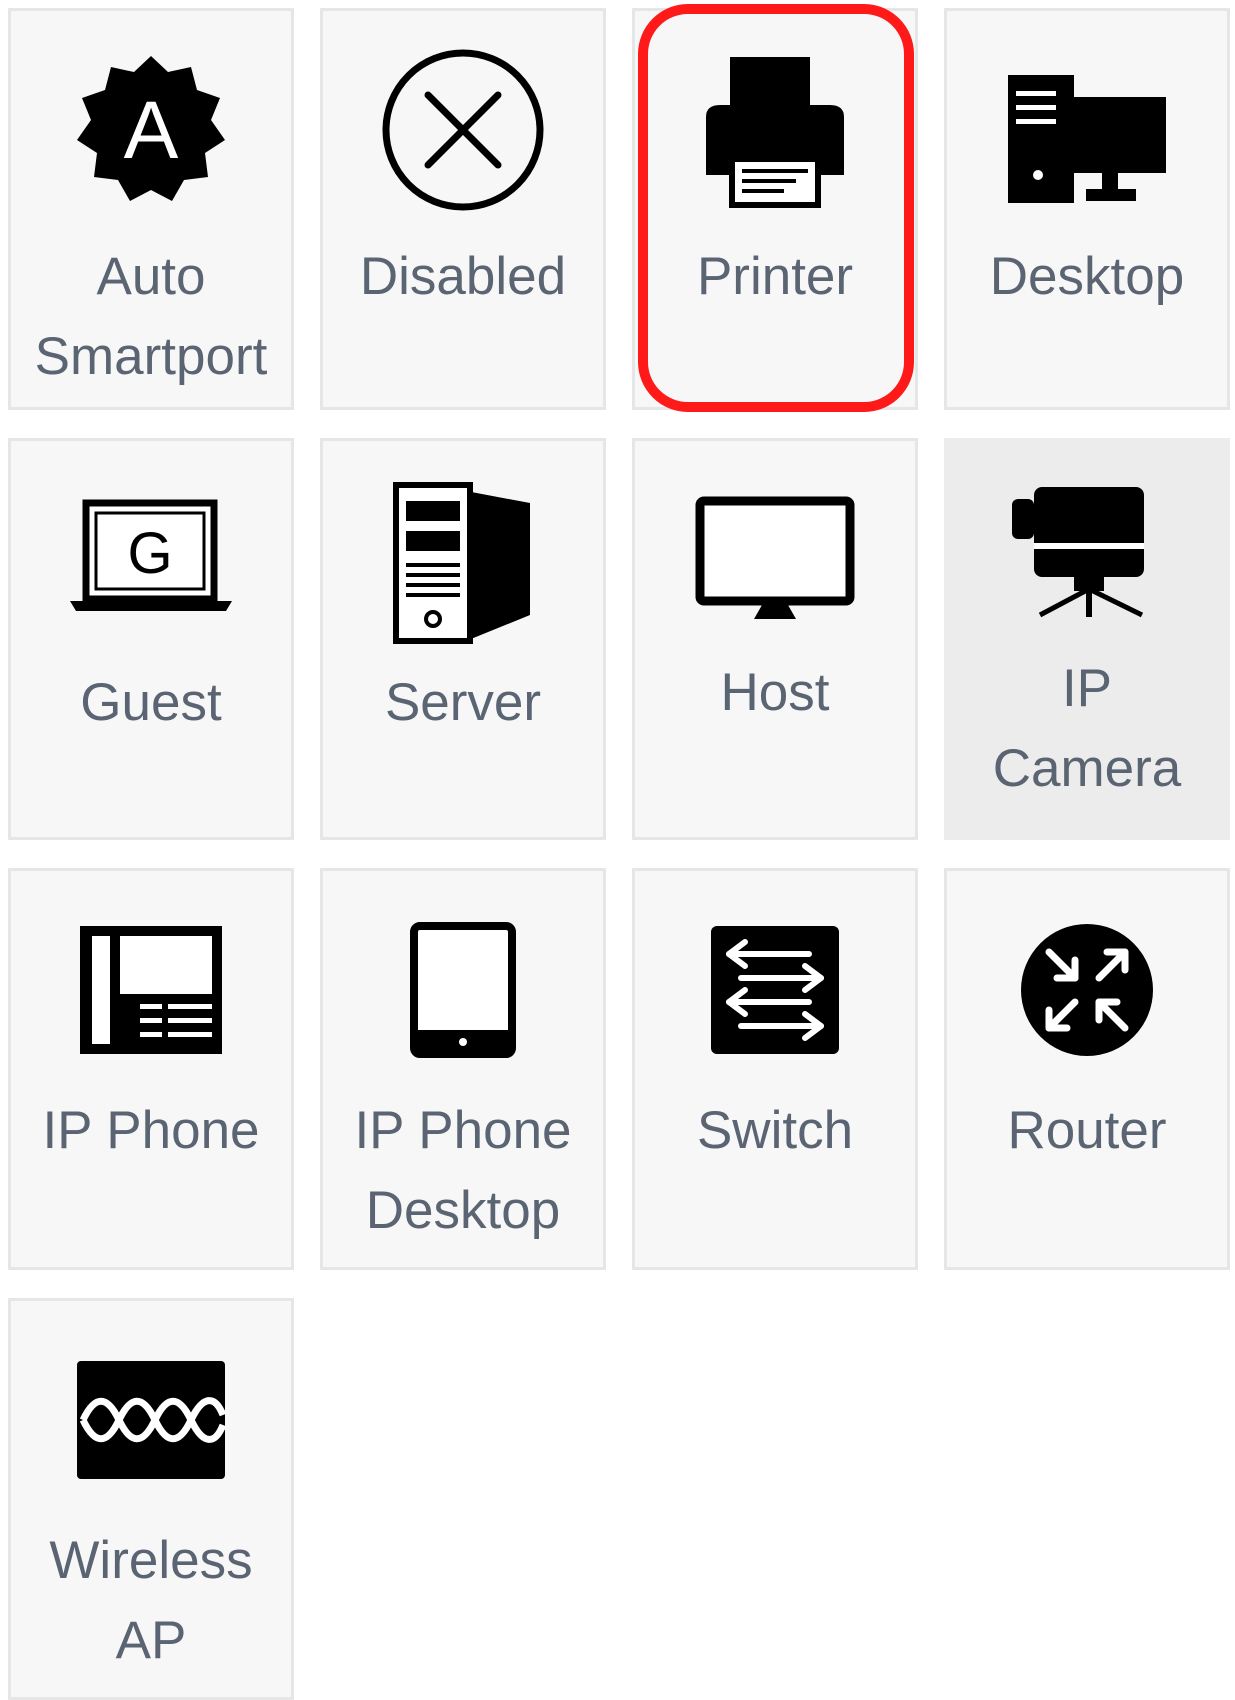 The height and width of the screenshot is (1700, 1235). Describe the element at coordinates (463, 1170) in the screenshot. I see `tile-label: IP Phone Desktop` at that location.